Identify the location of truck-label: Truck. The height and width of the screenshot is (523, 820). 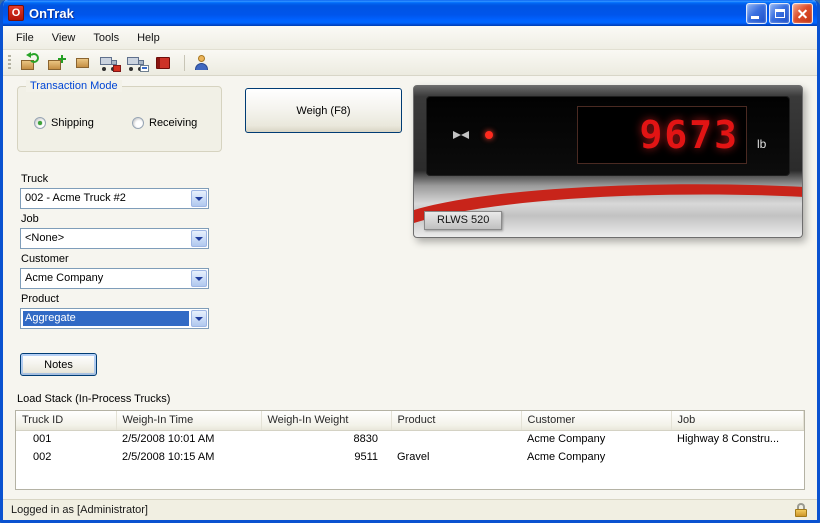
(35, 179).